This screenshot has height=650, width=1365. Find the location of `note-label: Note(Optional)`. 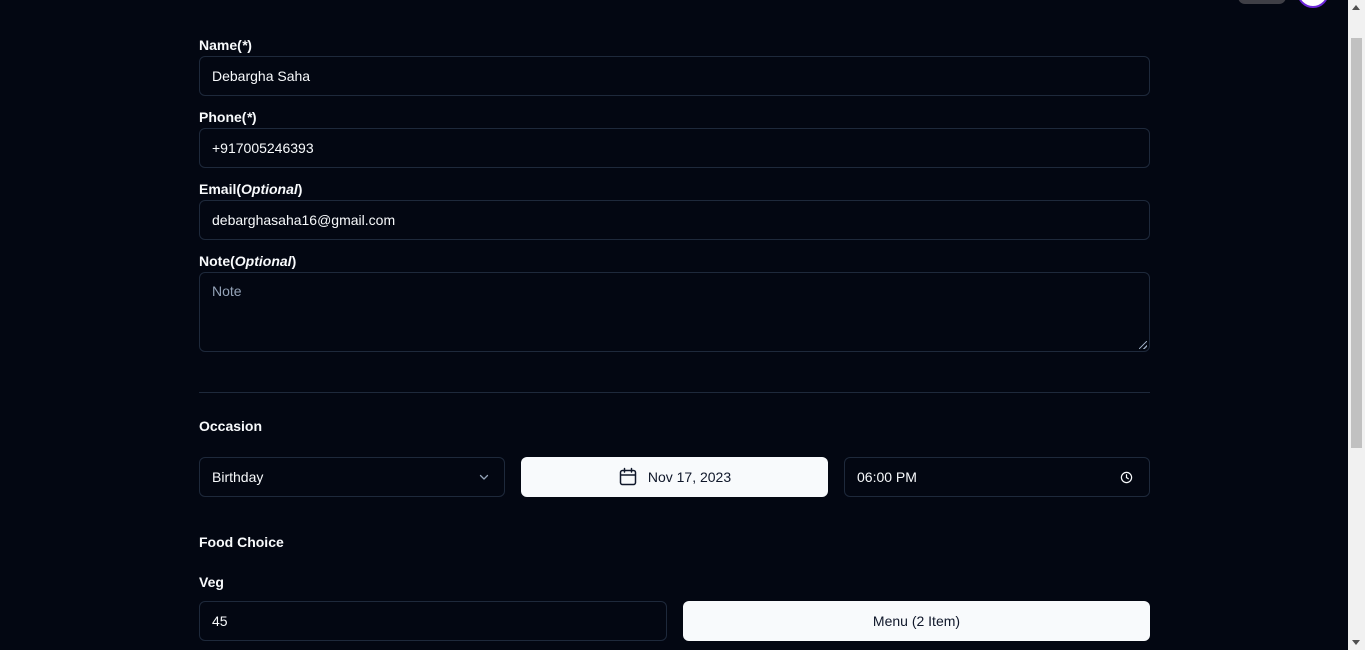

note-label: Note(Optional) is located at coordinates (248, 261).